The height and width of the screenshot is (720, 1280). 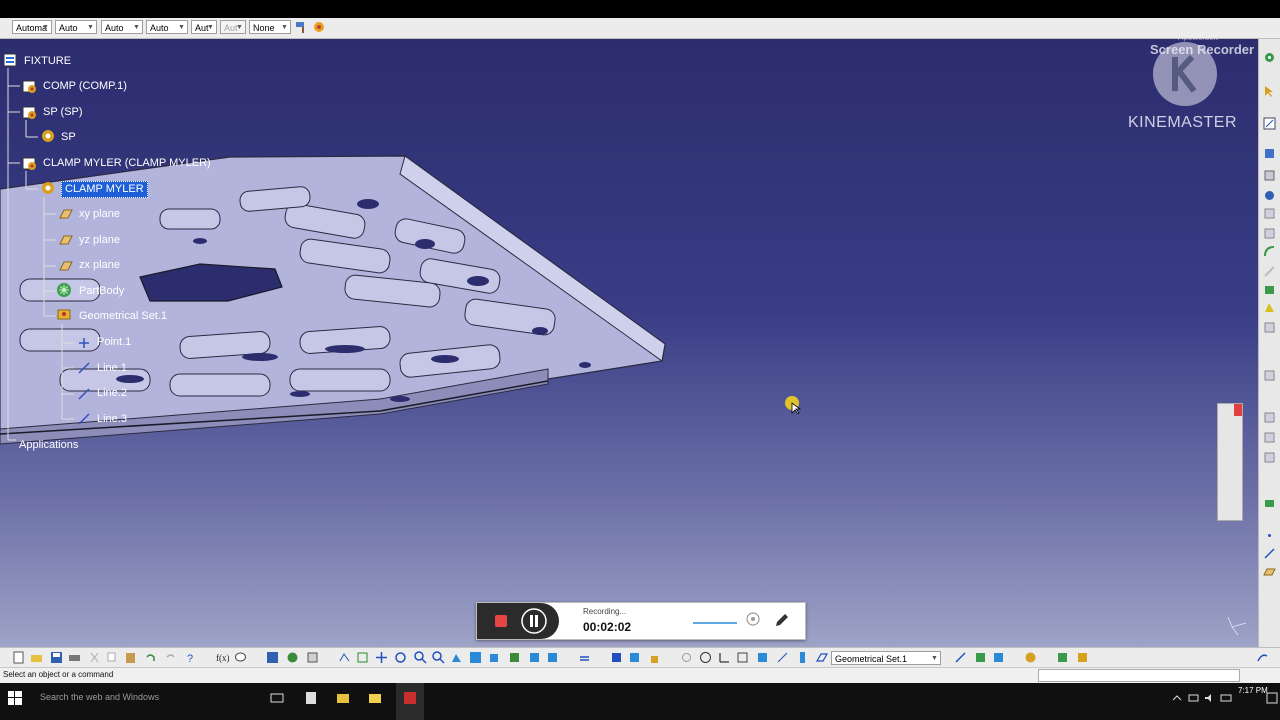 I want to click on paste-icon, so click(x=130, y=657).